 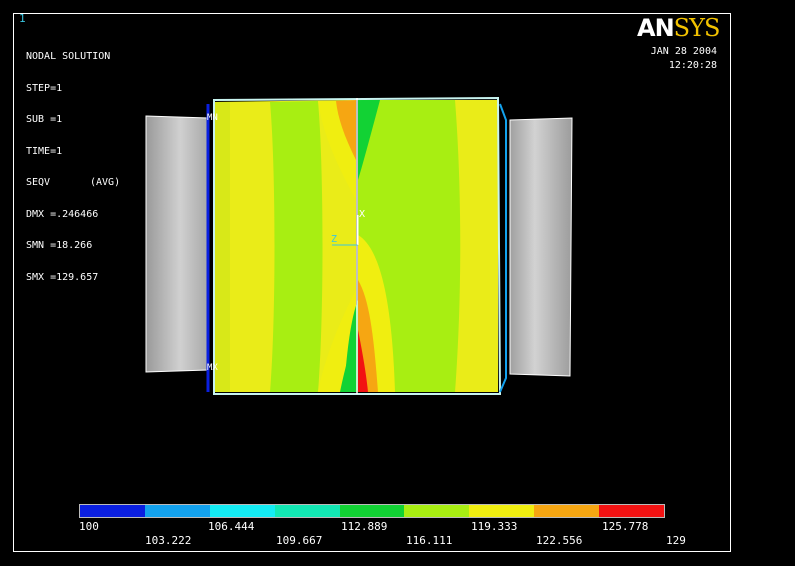 I want to click on legend-label: 122.556, so click(x=559, y=540).